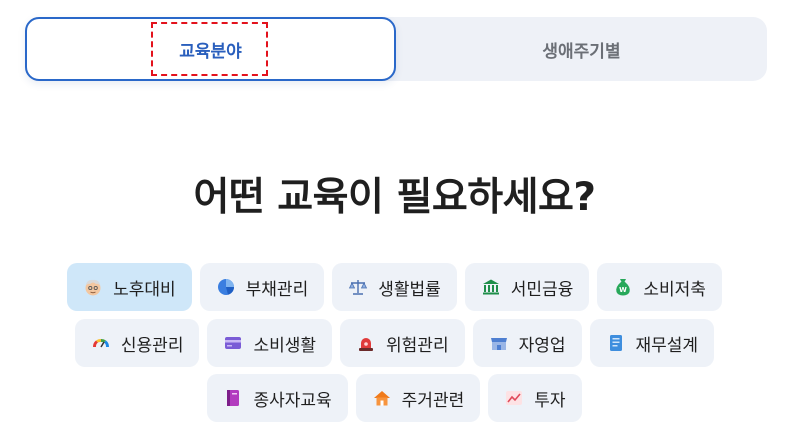 The width and height of the screenshot is (789, 442). I want to click on category-chip-risk: 위험관리, so click(402, 343).